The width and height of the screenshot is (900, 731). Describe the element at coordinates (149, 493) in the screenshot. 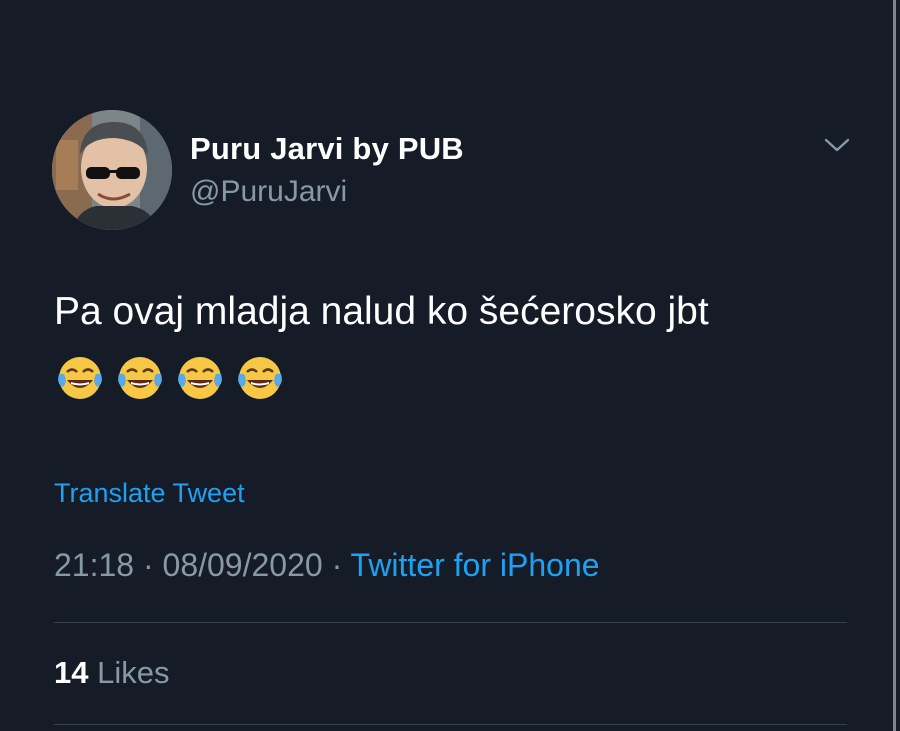

I see `translate-tweet-link: Translate Tweet` at that location.